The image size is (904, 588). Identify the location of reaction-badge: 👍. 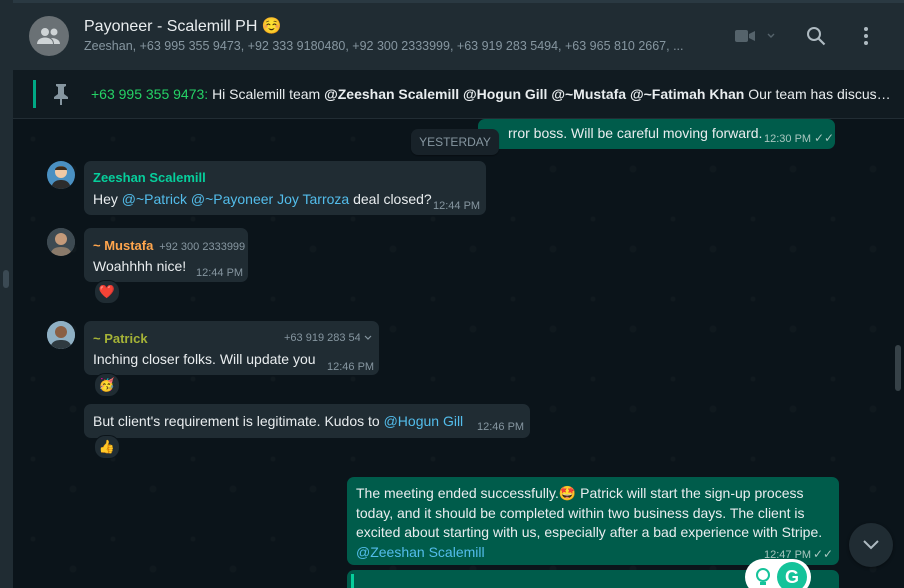
(107, 447).